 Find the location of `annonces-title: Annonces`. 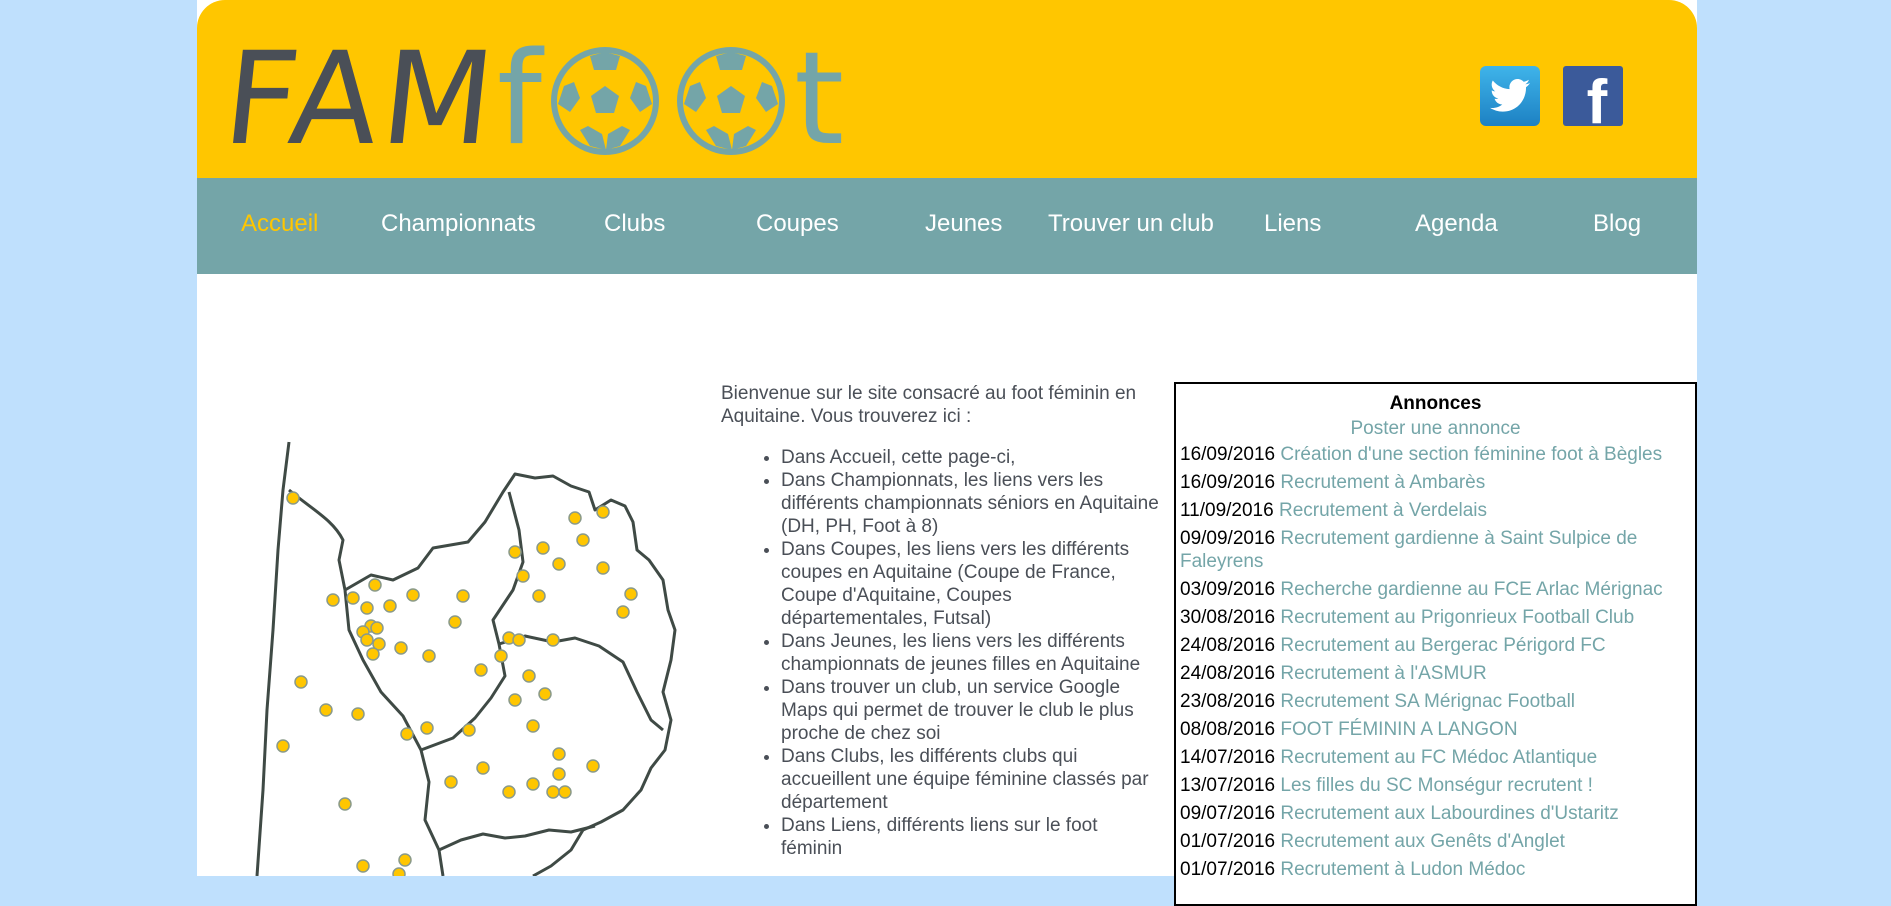

annonces-title: Annonces is located at coordinates (1435, 403).